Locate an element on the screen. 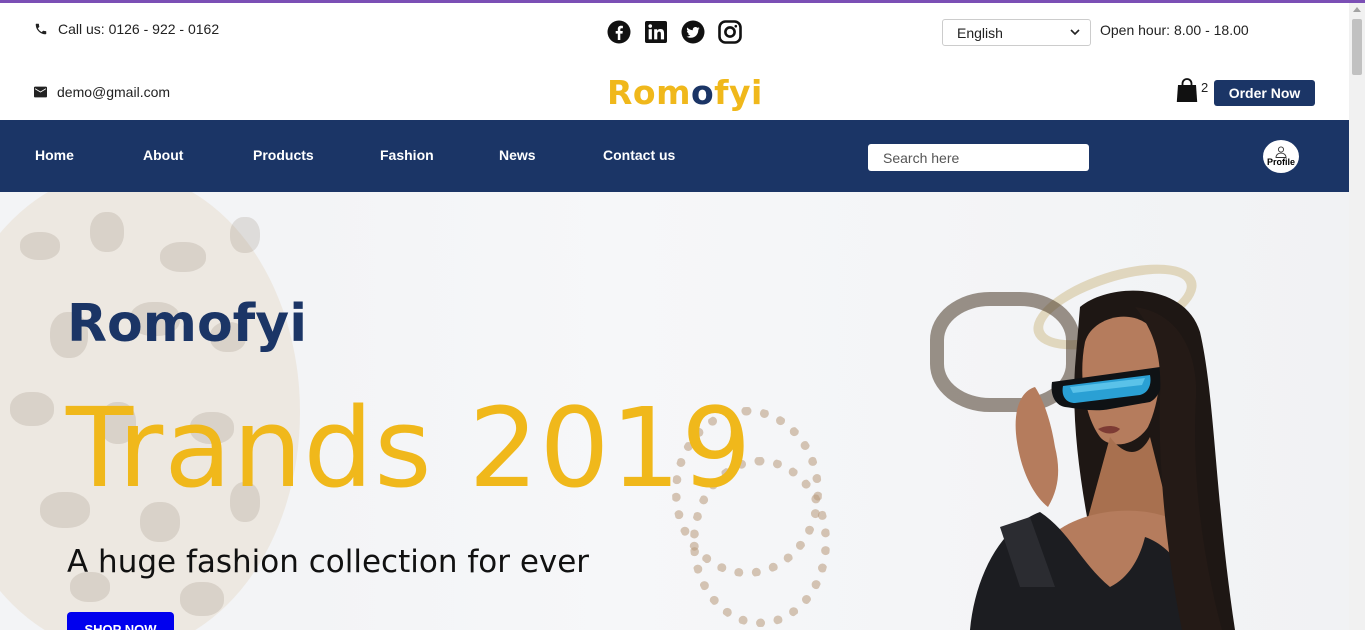  facebook-icon is located at coordinates (619, 32).